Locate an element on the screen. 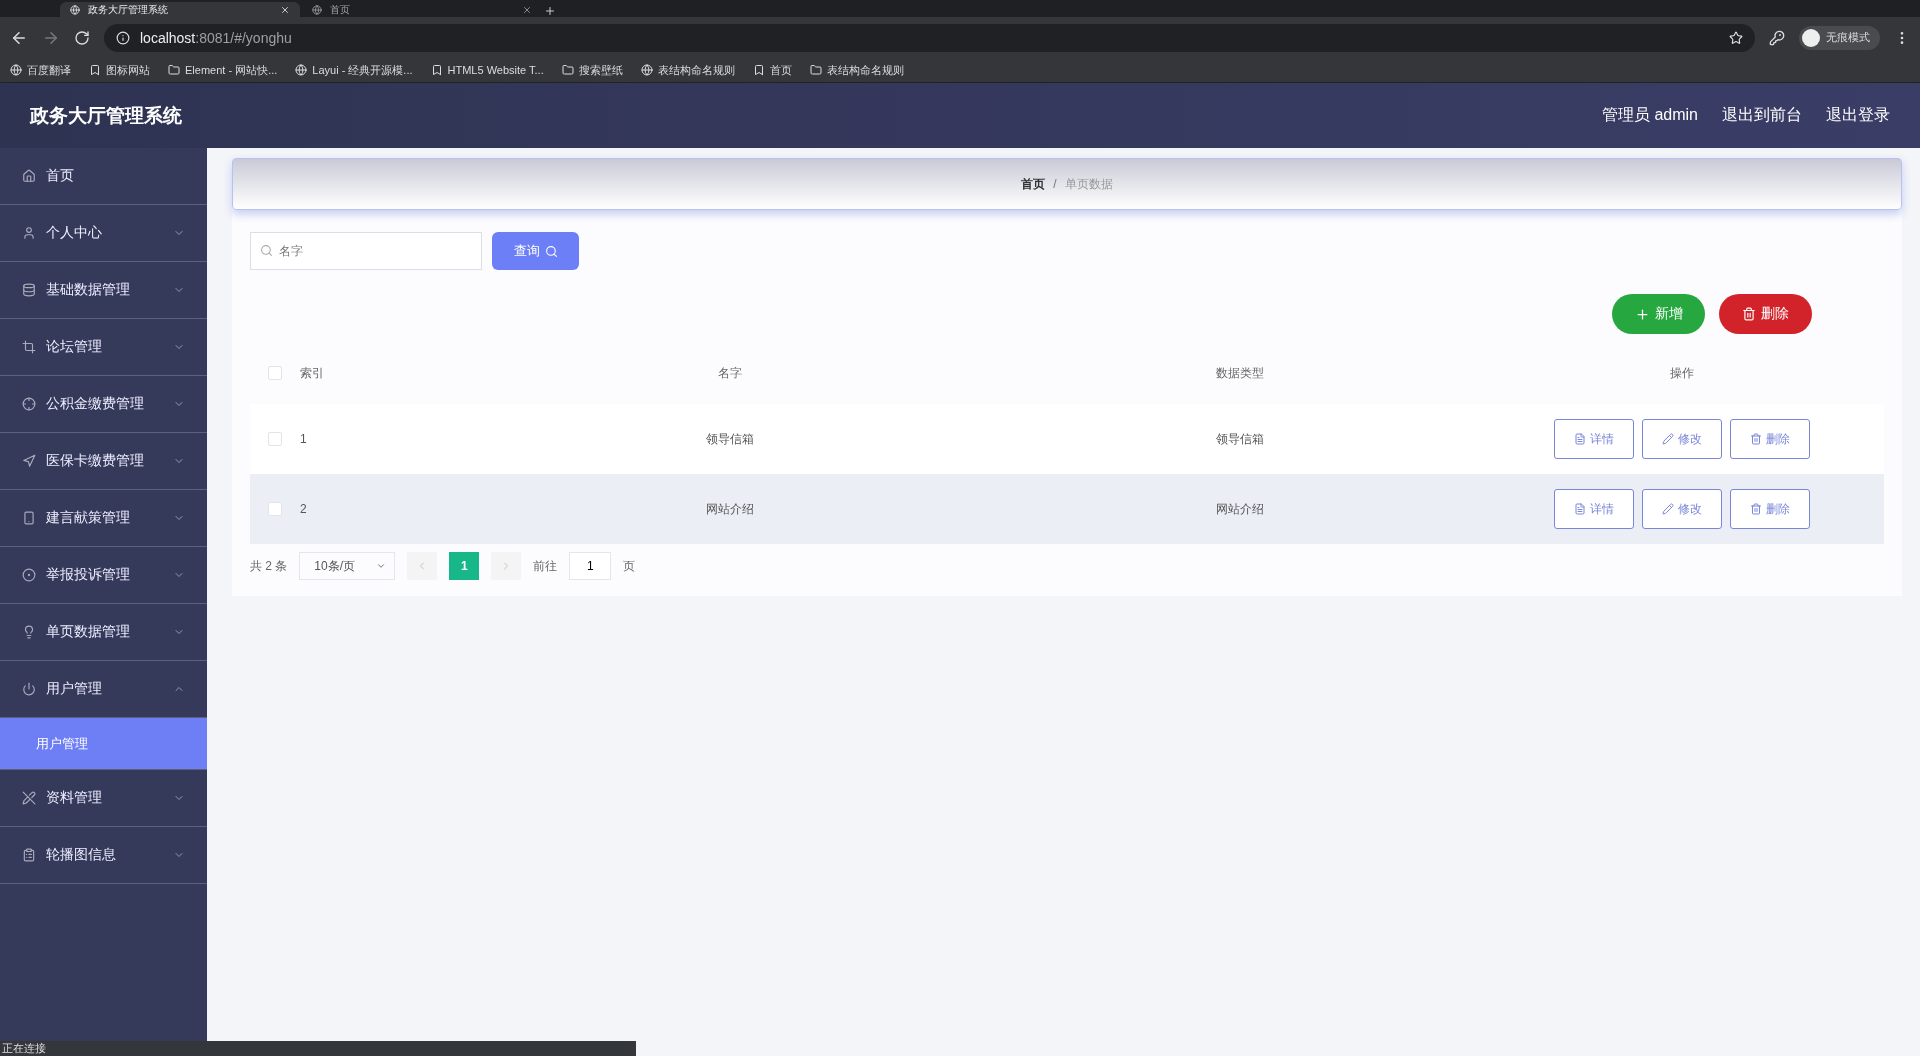 This screenshot has height=1056, width=1920. table-cell-text: 1 is located at coordinates (304, 439).